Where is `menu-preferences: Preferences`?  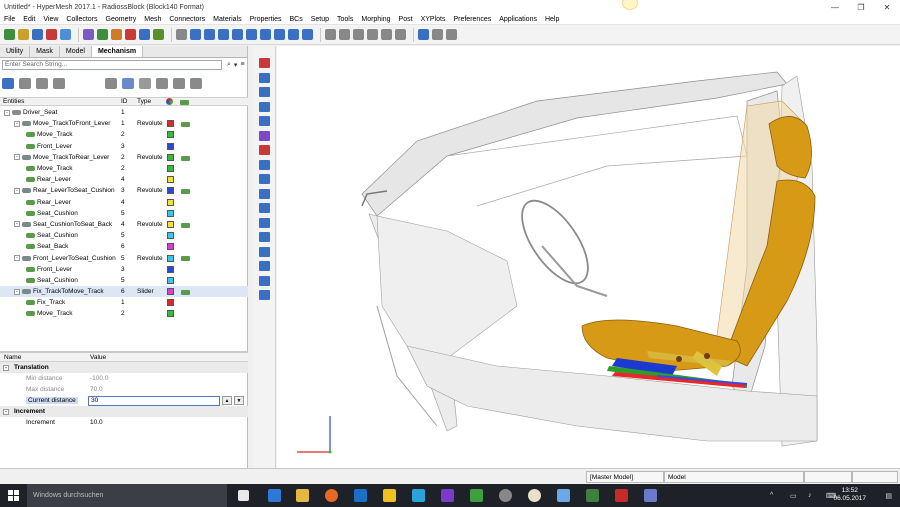
menu-preferences: Preferences is located at coordinates (472, 19).